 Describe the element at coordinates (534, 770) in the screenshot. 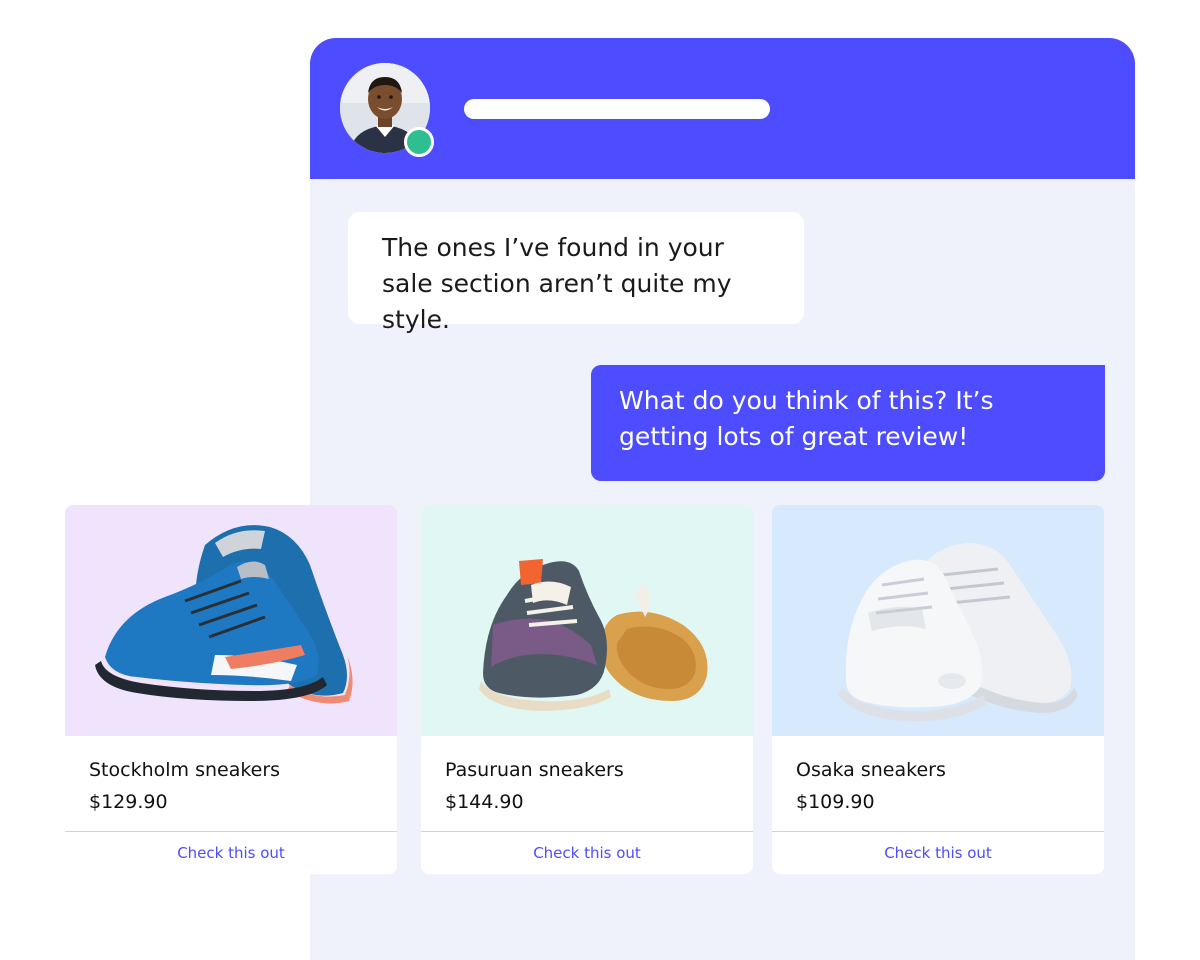

I see `product-name: Pasuruan sneakers` at that location.